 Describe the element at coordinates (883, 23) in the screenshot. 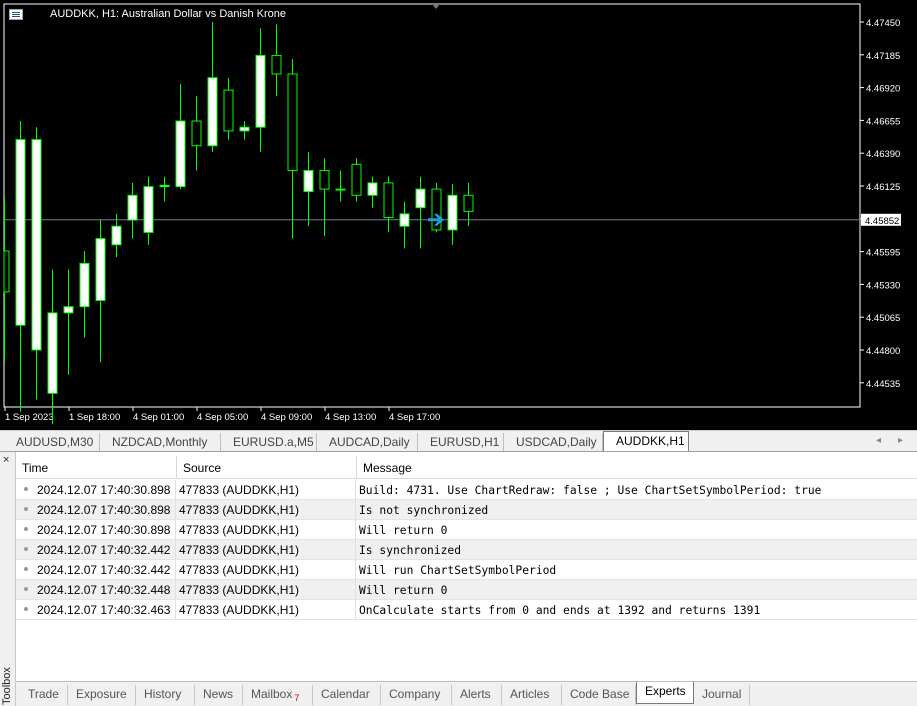

I see `y-tick-label: 4.47450` at that location.